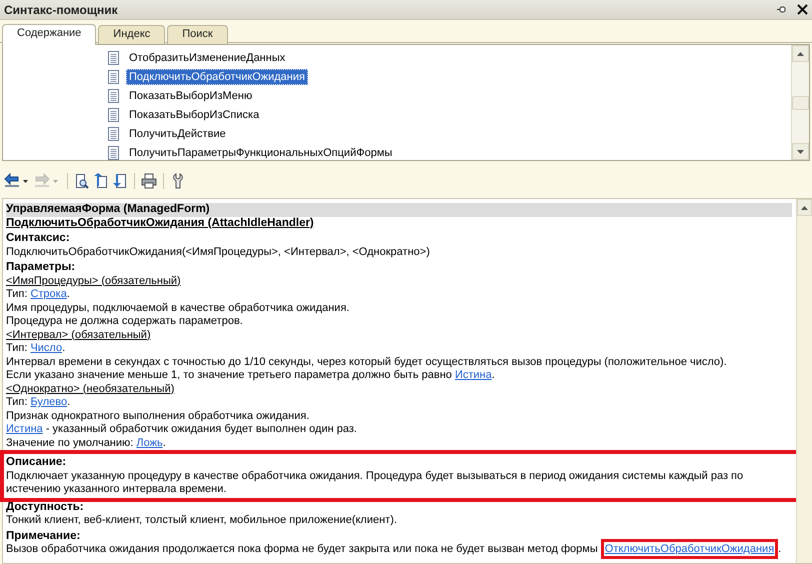 The height and width of the screenshot is (564, 812). What do you see at coordinates (44, 536) in the screenshot?
I see `section-heading: Примечание:` at bounding box center [44, 536].